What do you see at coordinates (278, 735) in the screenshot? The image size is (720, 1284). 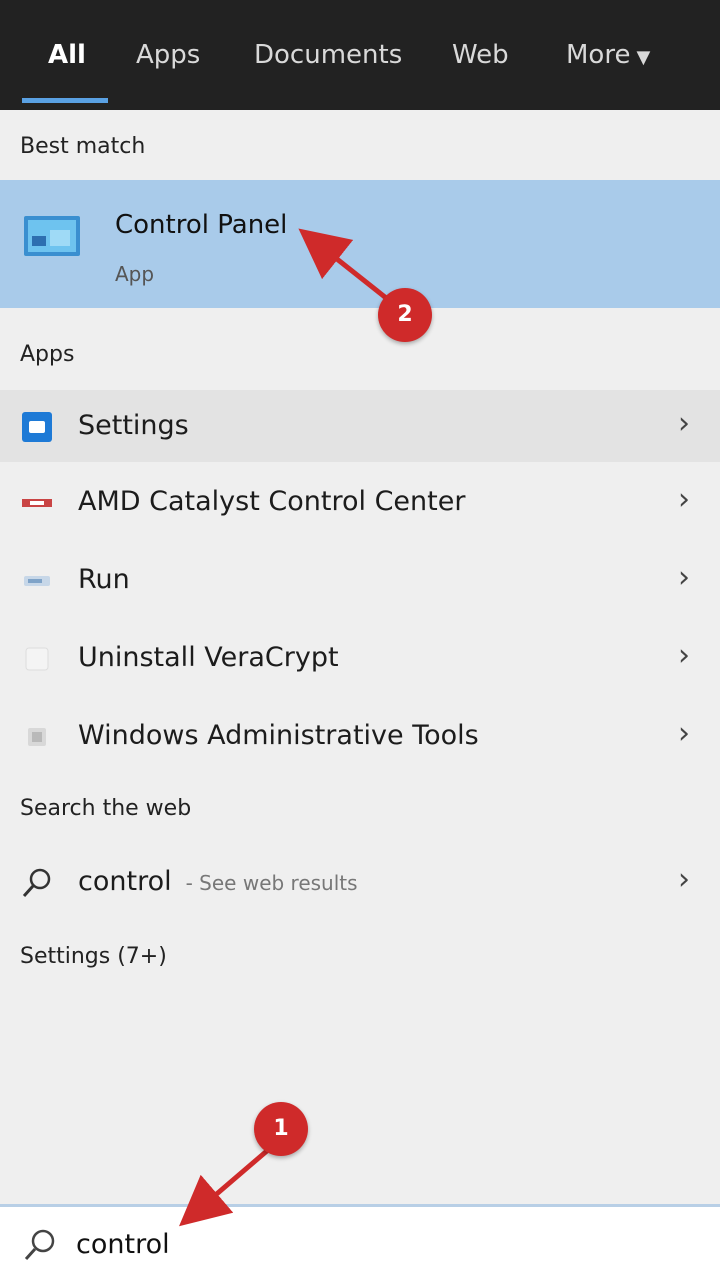 I see `app-item-label: Windows Administrative Tools` at bounding box center [278, 735].